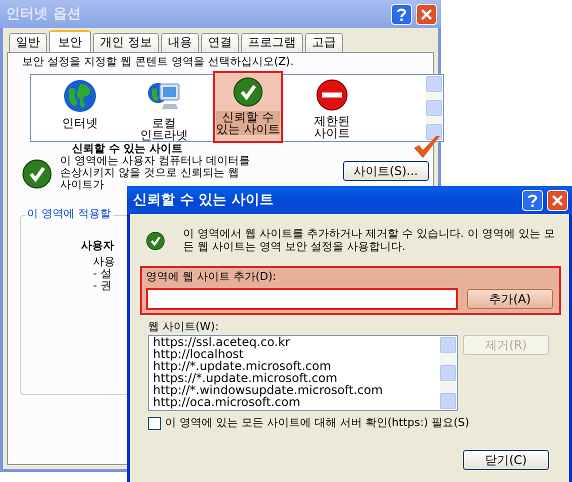 The width and height of the screenshot is (572, 482). Describe the element at coordinates (332, 94) in the screenshot. I see `no-entry-icon` at that location.